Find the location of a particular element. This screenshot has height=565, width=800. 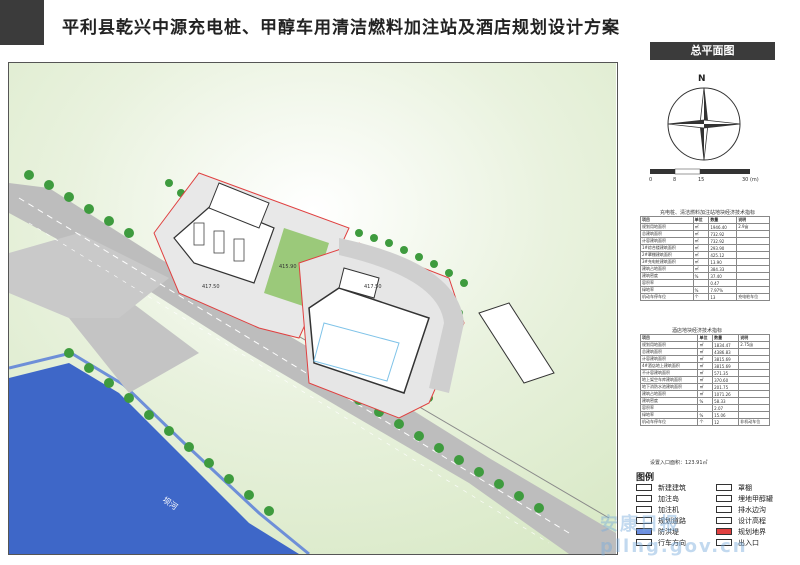

table-cell: 容积率 is located at coordinates (669, 408).